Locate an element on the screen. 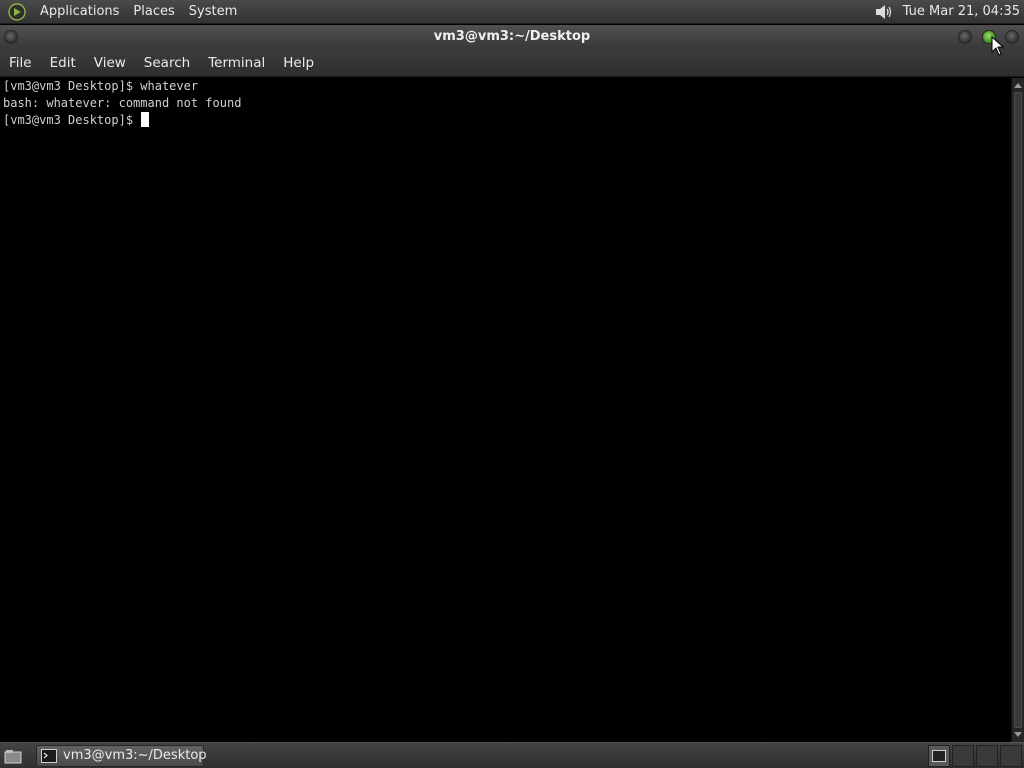 This screenshot has width=1024, height=768. scroll-down-icon is located at coordinates (1018, 735).